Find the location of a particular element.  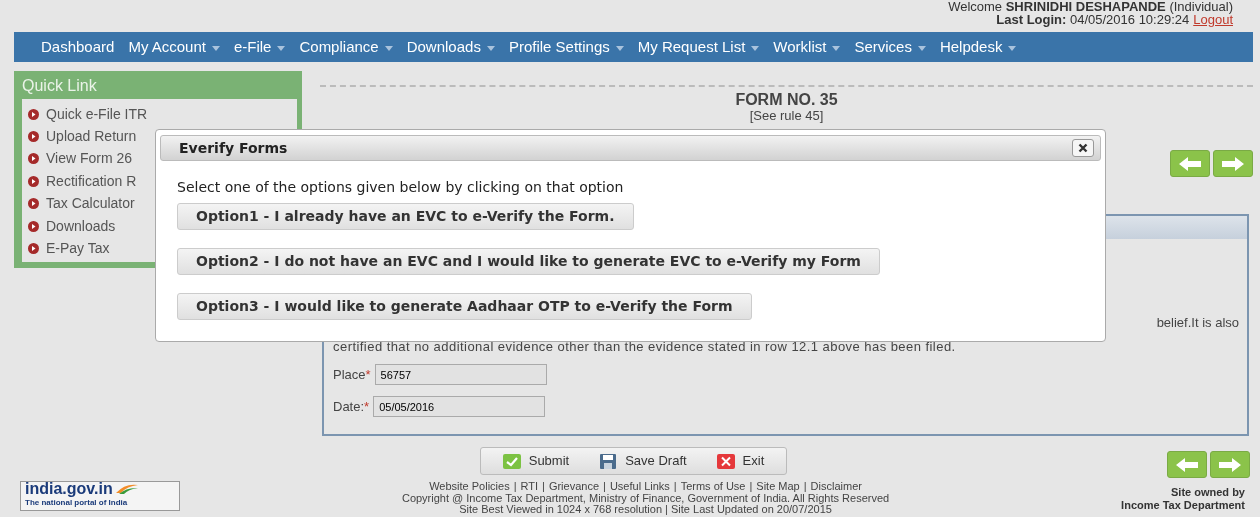

declaration-text: belief.It is also is located at coordinates (1197, 323).